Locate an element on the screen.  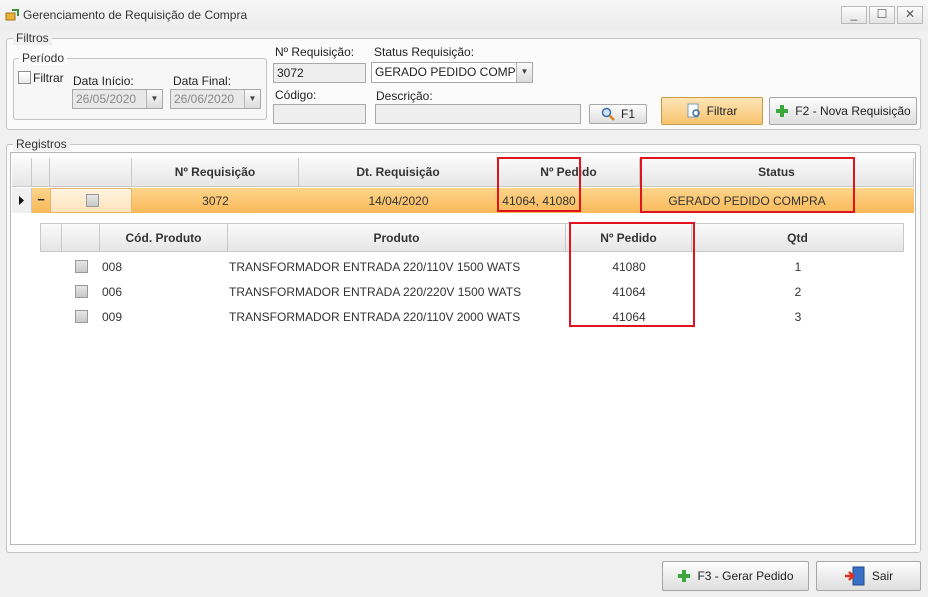
maximize-button: ☐ is located at coordinates (882, 15).